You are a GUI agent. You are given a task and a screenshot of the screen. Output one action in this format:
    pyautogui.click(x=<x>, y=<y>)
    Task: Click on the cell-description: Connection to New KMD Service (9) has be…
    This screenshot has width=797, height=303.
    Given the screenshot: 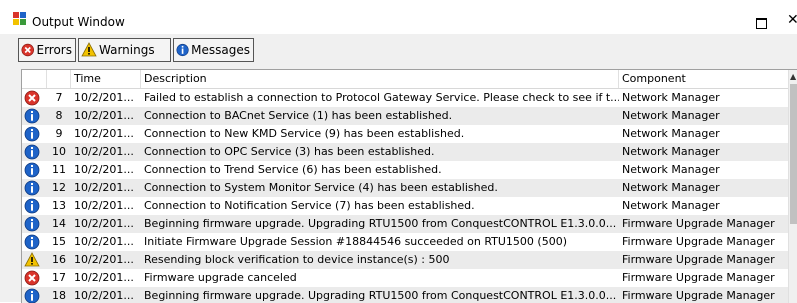 What is the action you would take?
    pyautogui.click(x=304, y=133)
    